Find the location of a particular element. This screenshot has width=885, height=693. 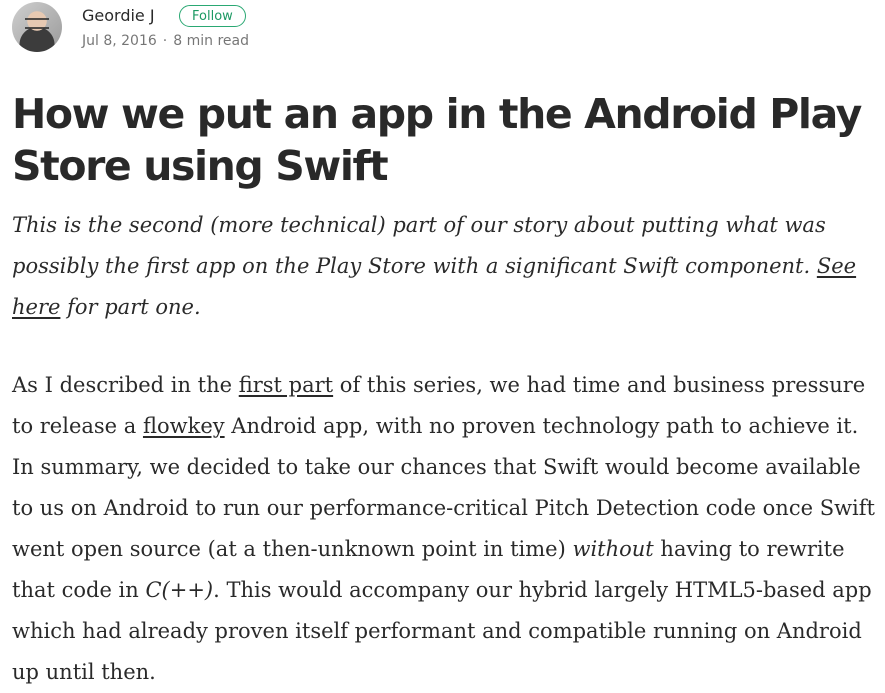

post-meta: Jul 8, 2016 · 8 min read is located at coordinates (165, 41).